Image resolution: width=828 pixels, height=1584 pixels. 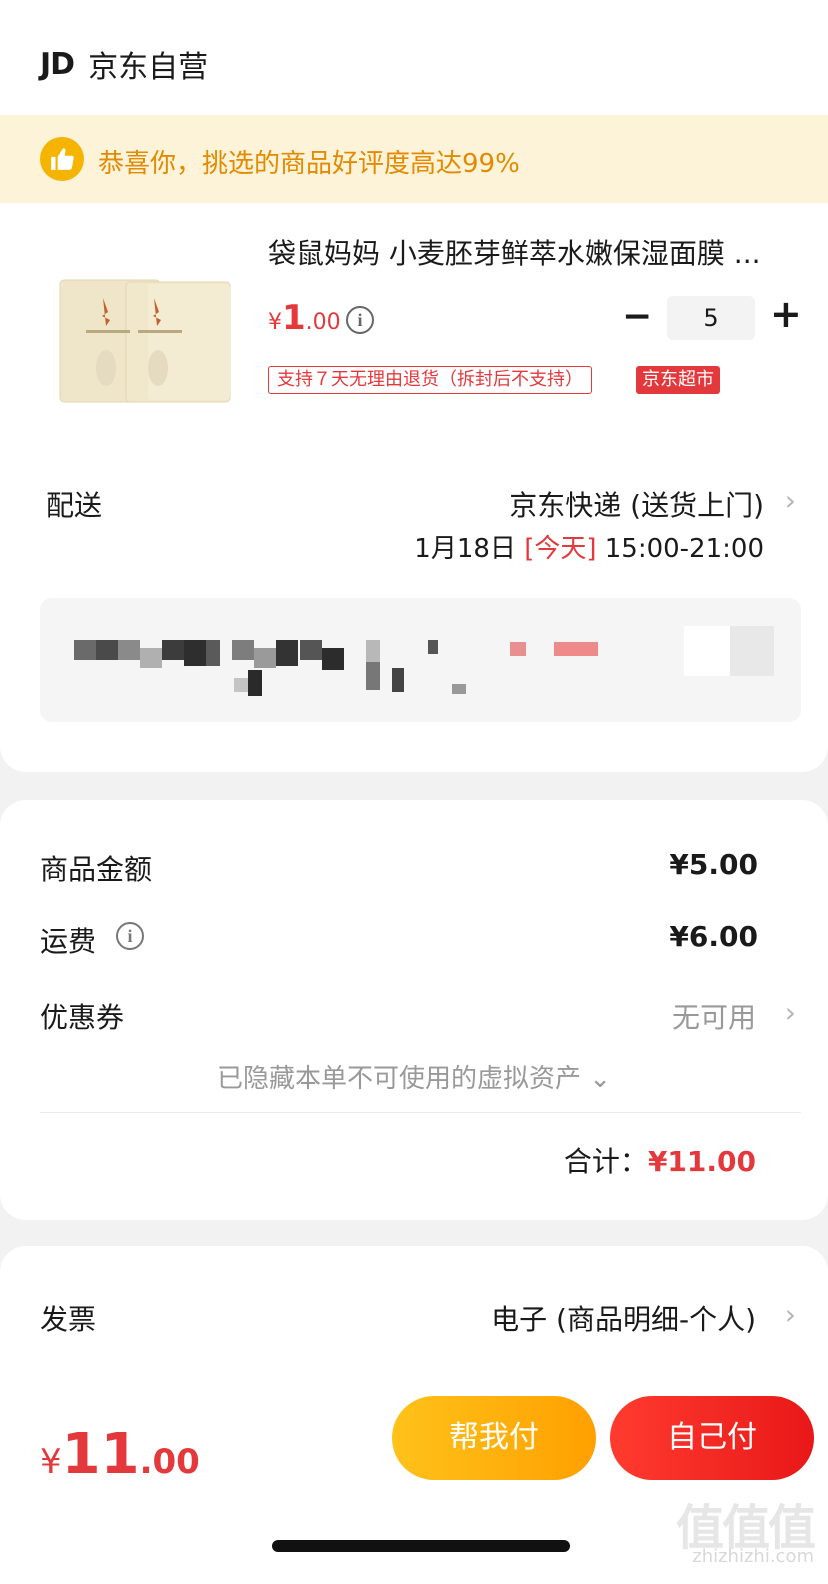 What do you see at coordinates (786, 314) in the screenshot?
I see `quantity-plus-button: +` at bounding box center [786, 314].